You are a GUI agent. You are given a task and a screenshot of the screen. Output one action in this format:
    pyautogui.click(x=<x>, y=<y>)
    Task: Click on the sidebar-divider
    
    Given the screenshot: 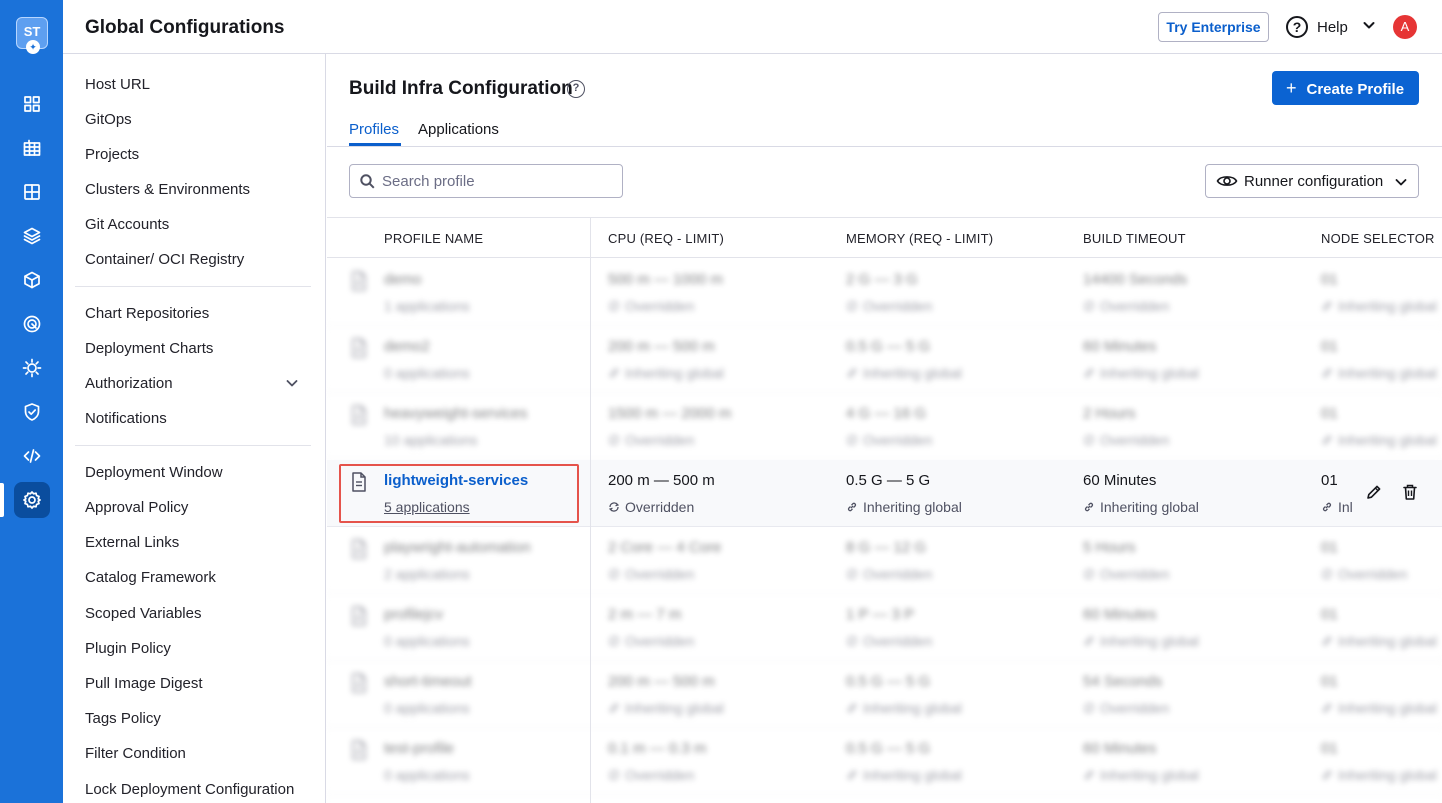 What is the action you would take?
    pyautogui.click(x=193, y=445)
    